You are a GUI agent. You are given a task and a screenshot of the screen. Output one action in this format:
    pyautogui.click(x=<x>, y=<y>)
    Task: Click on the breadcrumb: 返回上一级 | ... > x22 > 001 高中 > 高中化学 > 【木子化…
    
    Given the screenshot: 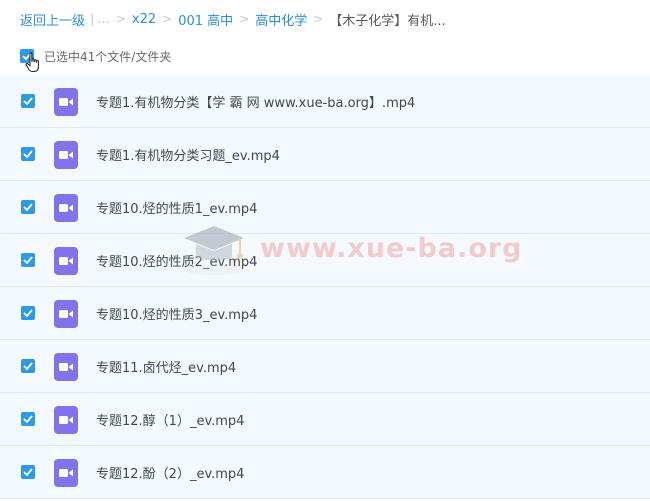 What is the action you would take?
    pyautogui.click(x=233, y=19)
    